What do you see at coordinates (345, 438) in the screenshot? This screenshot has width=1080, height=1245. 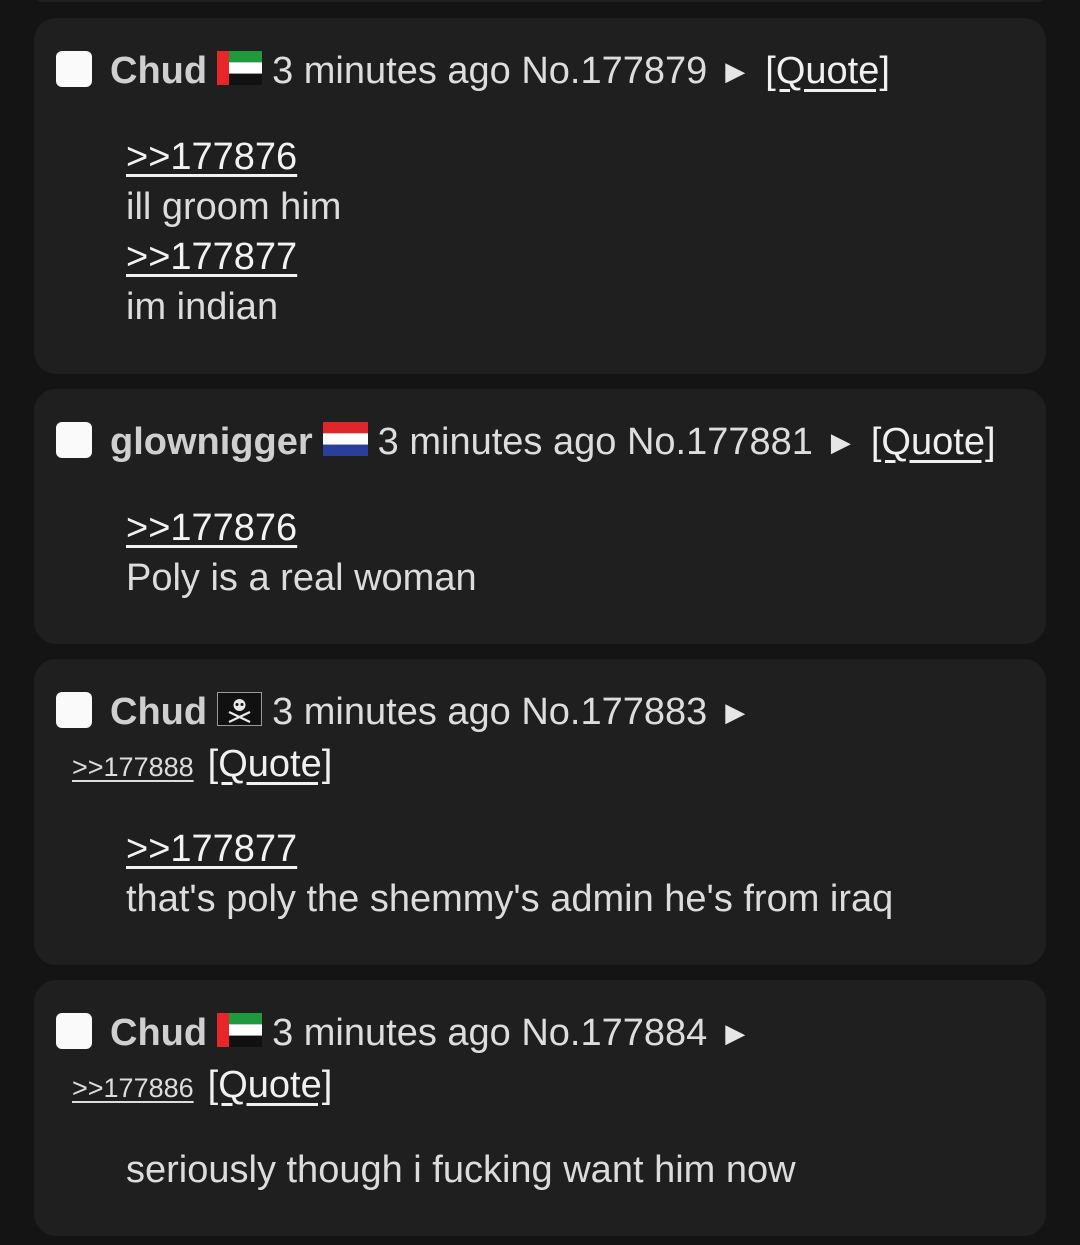 I see `netherlands-flag-icon` at bounding box center [345, 438].